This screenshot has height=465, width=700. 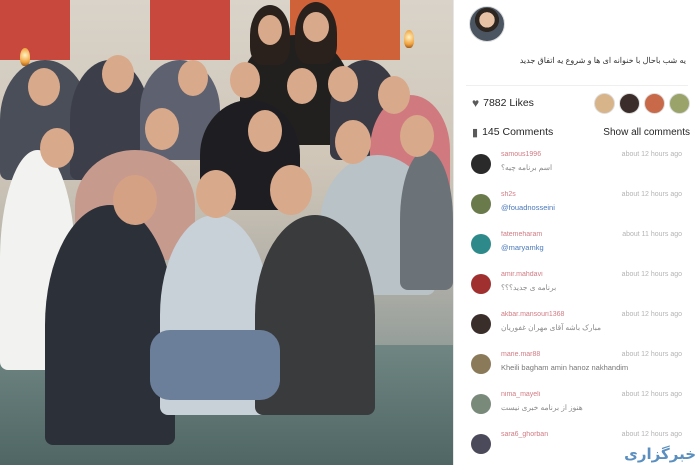 What do you see at coordinates (646, 132) in the screenshot?
I see `show-all-comments-link: Show all comments` at bounding box center [646, 132].